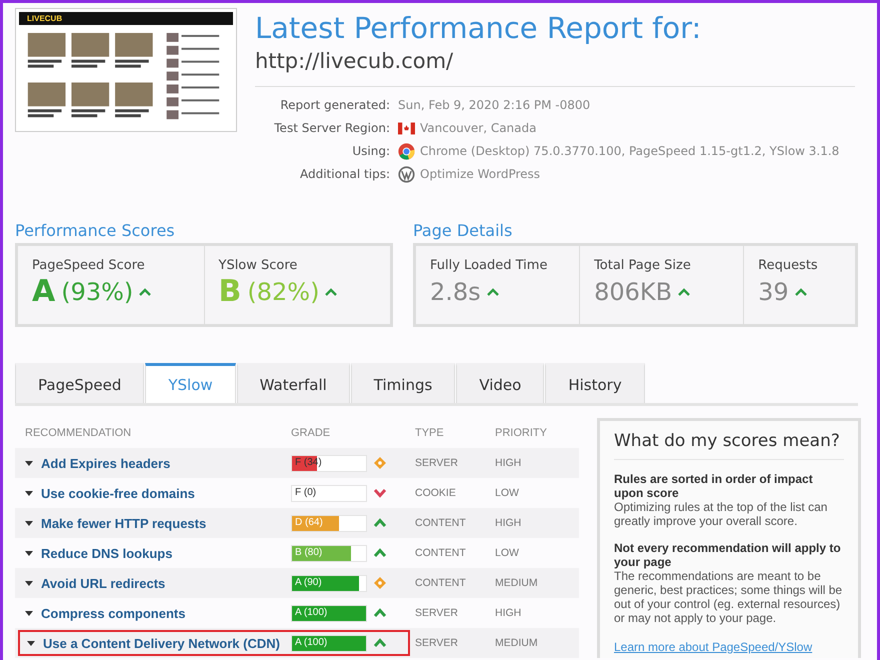  I want to click on info-label: Additional tips:, so click(344, 174).